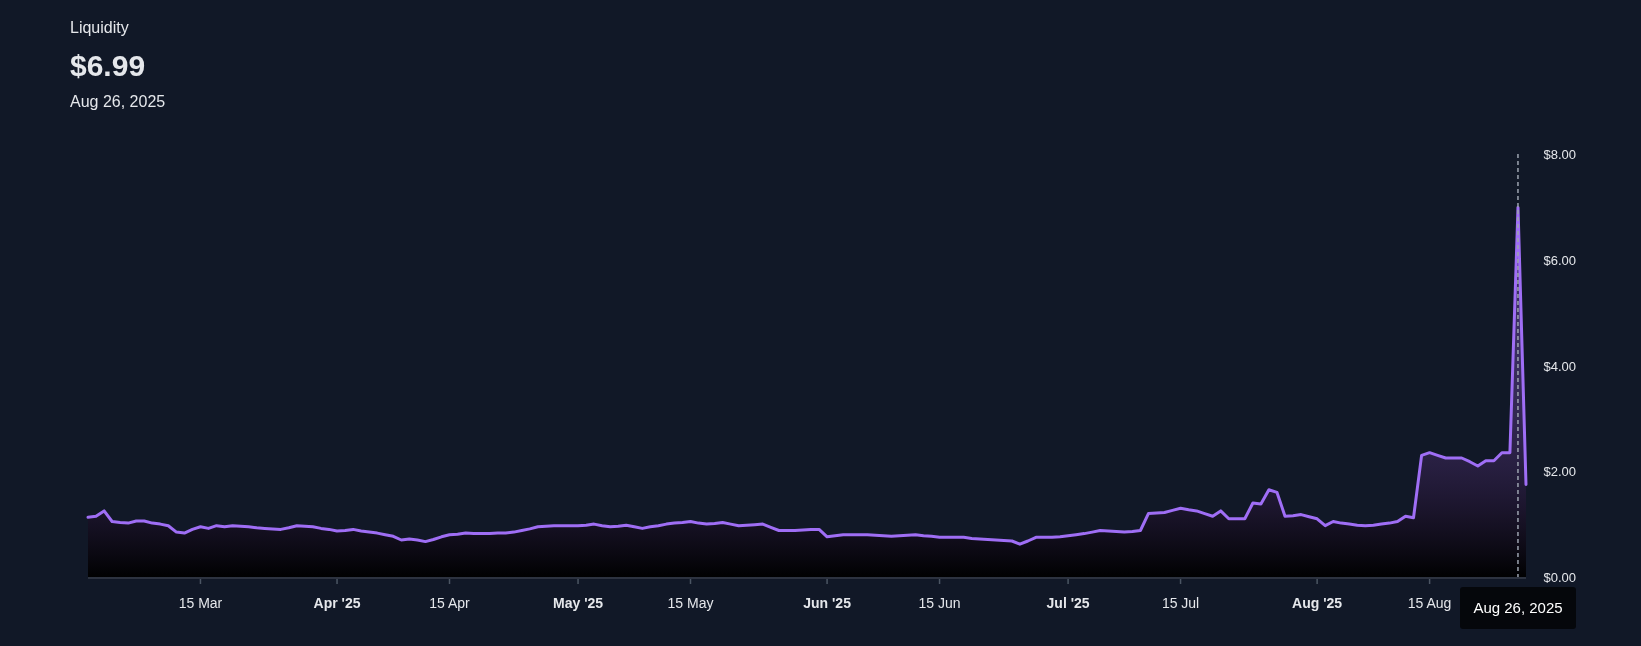  Describe the element at coordinates (1559, 366) in the screenshot. I see `y-axis-label: $4.00` at that location.